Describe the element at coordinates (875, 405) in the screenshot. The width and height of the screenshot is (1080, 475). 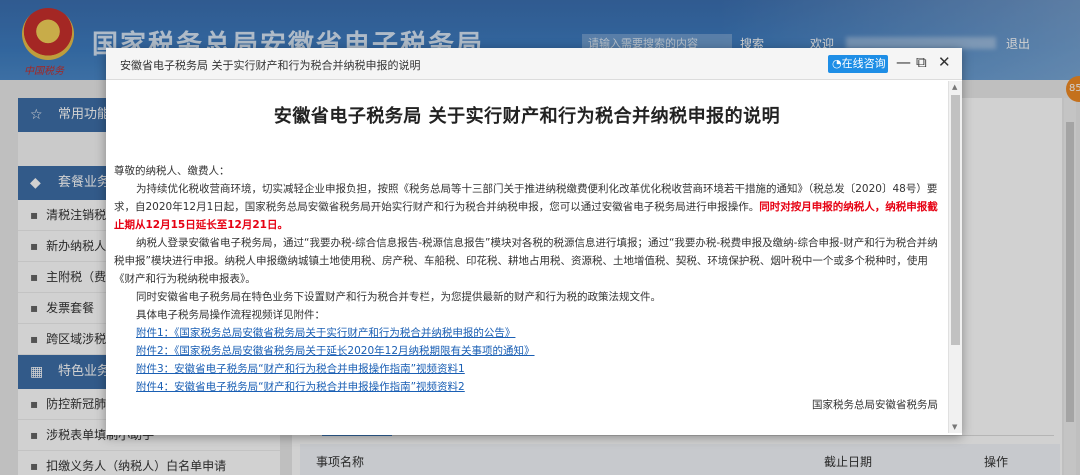
I see `signature: 国家税务总局安徽省税务局` at that location.